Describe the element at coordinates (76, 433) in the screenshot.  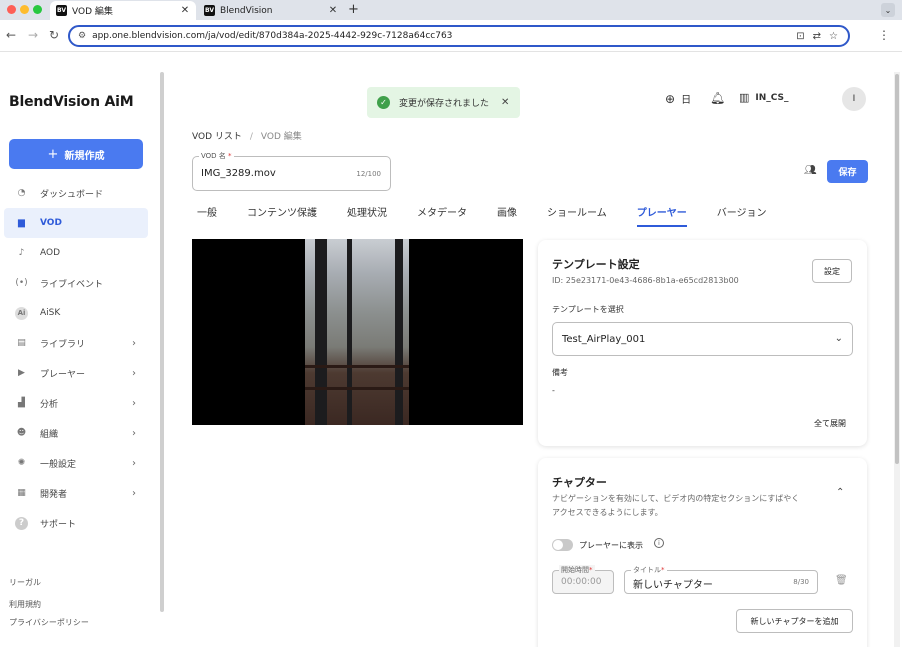
I see `sidebar-item-organization: ☻ 組織 ›` at that location.